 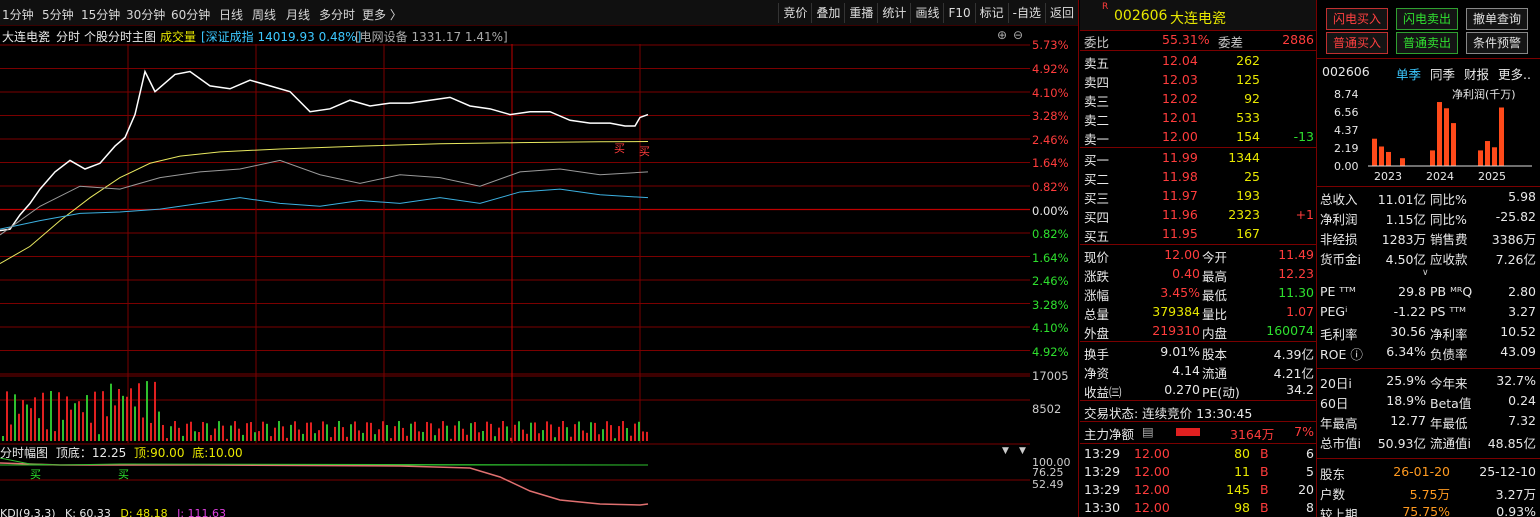 I want to click on period-day: 日线, so click(x=231, y=14).